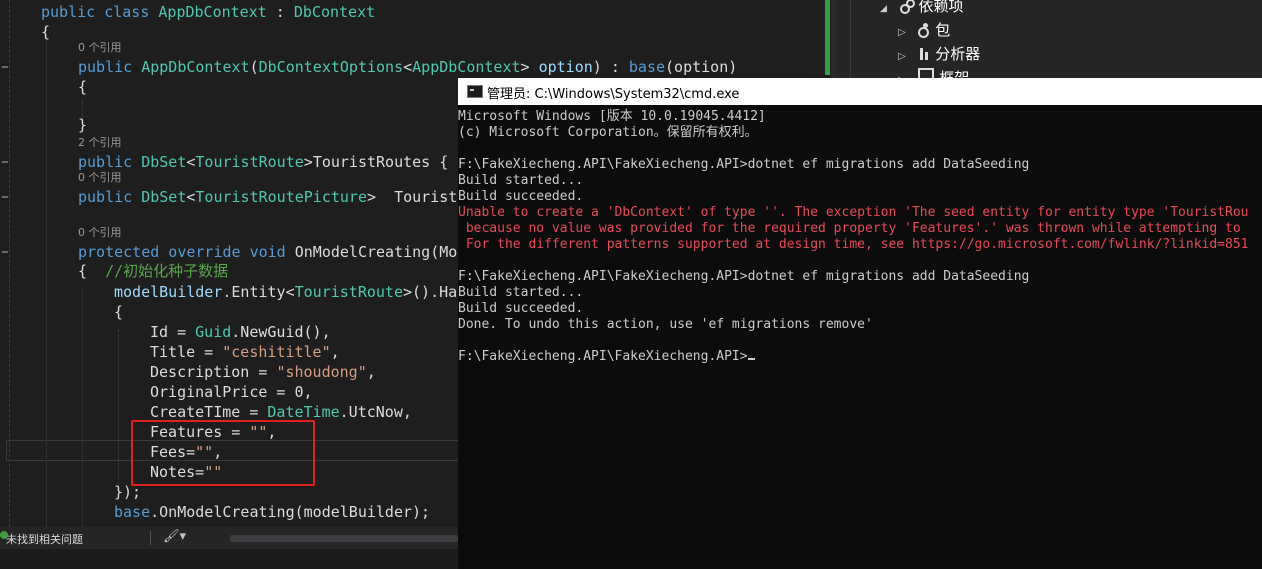 The width and height of the screenshot is (1262, 569). What do you see at coordinates (435, 292) in the screenshot?
I see `code-text: ().Ha` at bounding box center [435, 292].